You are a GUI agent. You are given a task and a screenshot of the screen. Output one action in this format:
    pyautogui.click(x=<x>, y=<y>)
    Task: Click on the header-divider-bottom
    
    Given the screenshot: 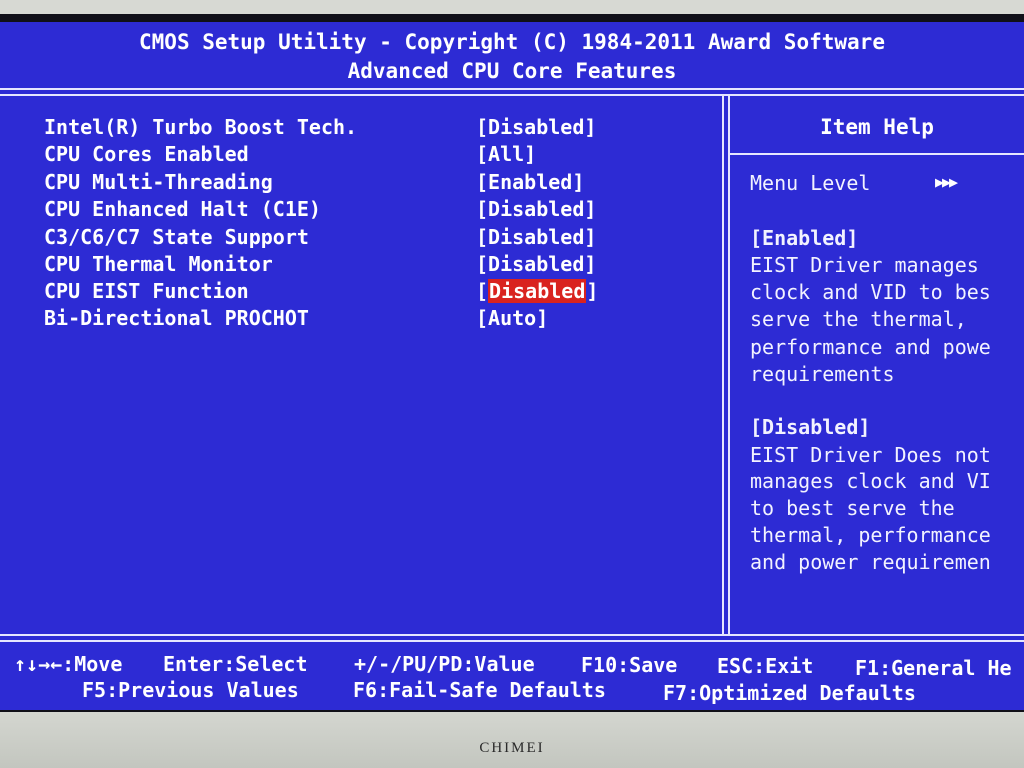 What is the action you would take?
    pyautogui.click(x=512, y=95)
    